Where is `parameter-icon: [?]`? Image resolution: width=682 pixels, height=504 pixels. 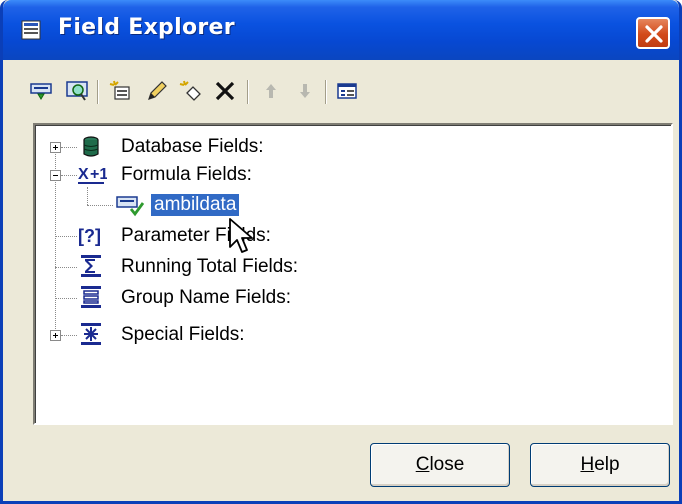 parameter-icon: [?] is located at coordinates (89, 236).